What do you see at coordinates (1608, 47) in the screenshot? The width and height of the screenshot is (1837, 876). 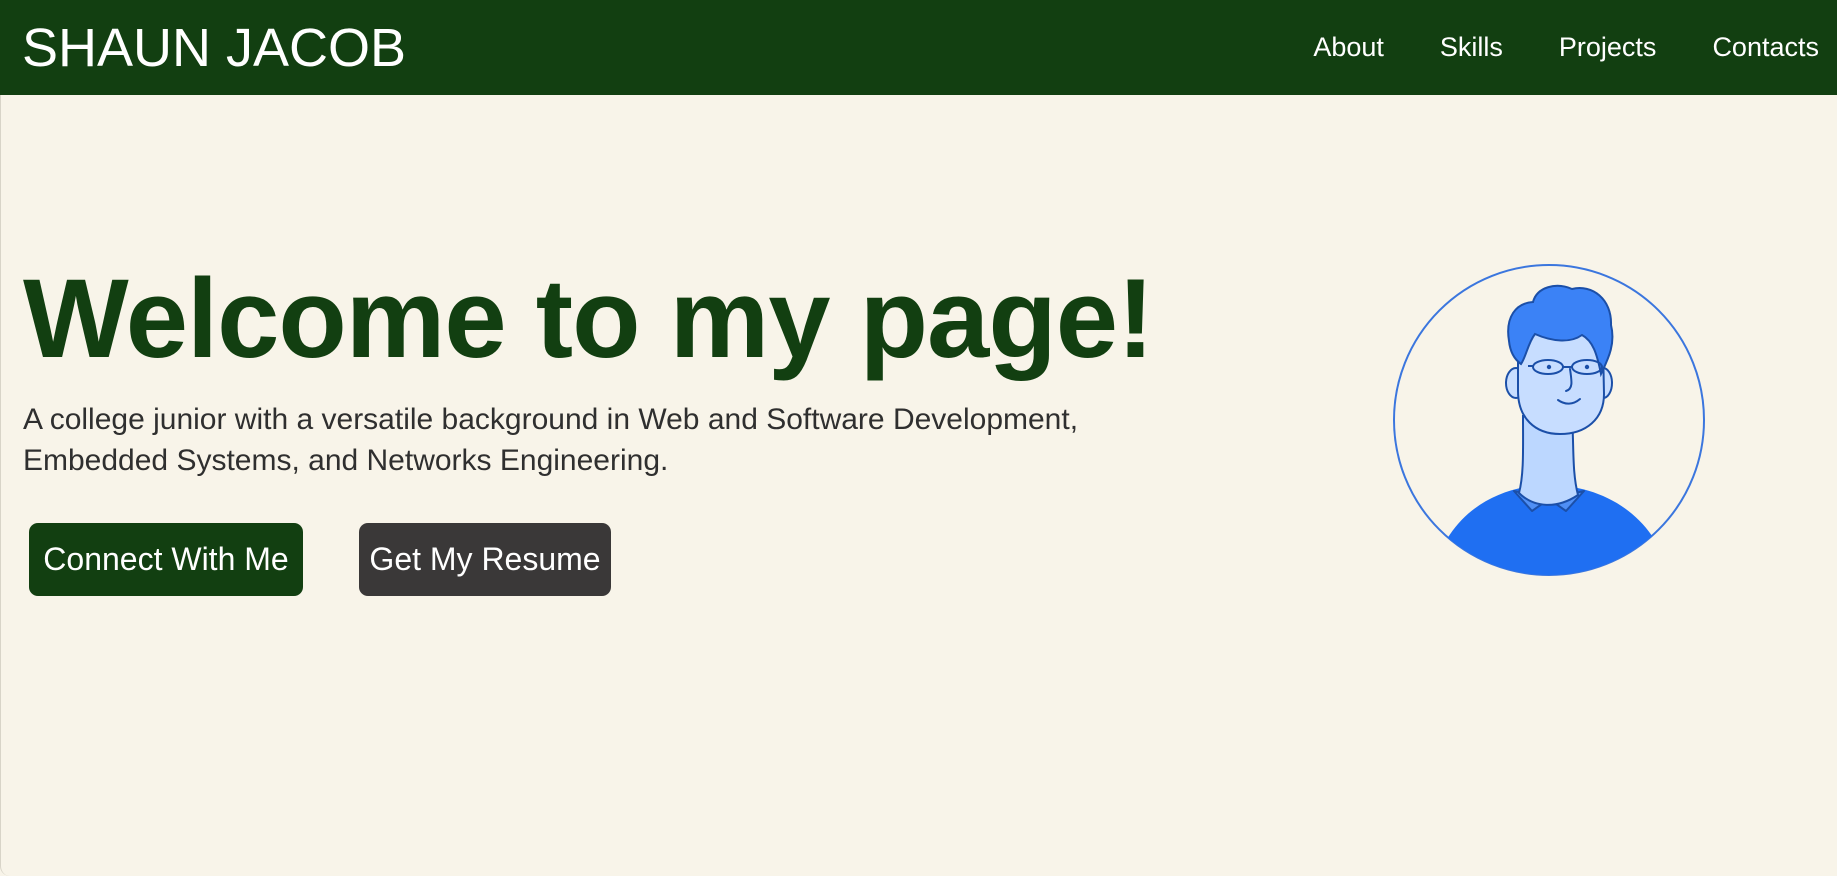 I see `nav-link-projects: Projects` at bounding box center [1608, 47].